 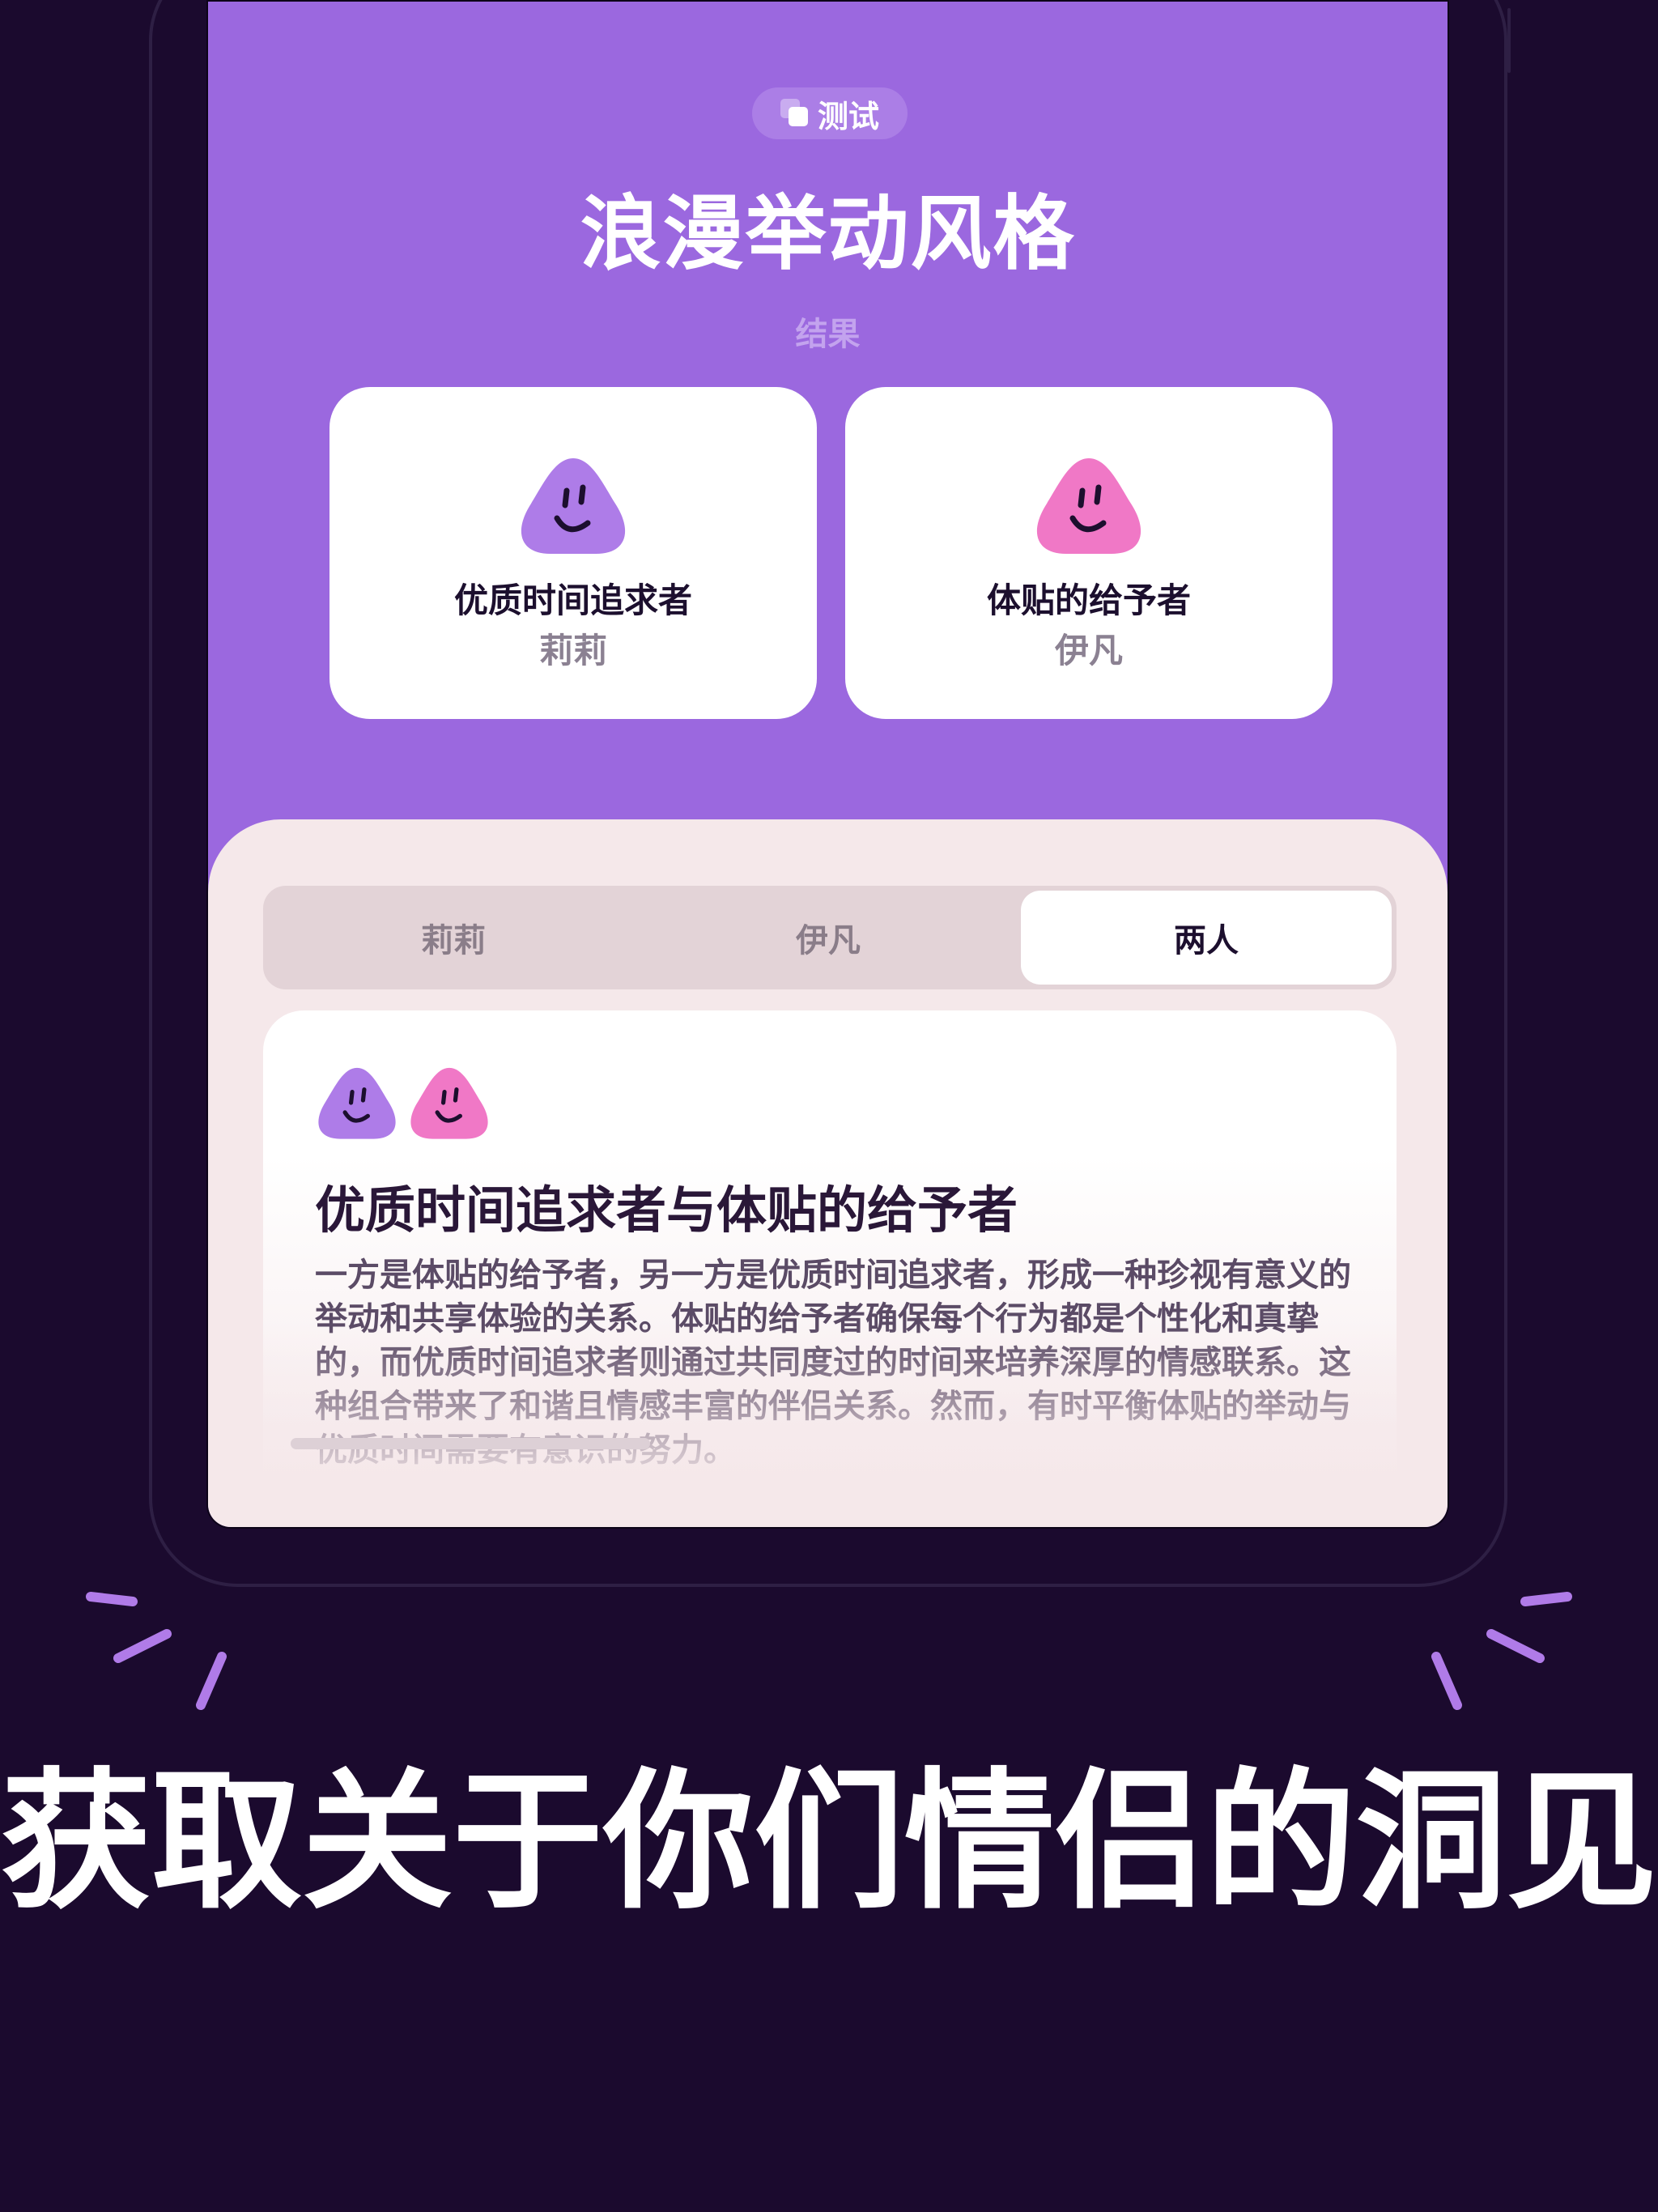 What do you see at coordinates (830, 1427) in the screenshot?
I see `text-fade-overlay` at bounding box center [830, 1427].